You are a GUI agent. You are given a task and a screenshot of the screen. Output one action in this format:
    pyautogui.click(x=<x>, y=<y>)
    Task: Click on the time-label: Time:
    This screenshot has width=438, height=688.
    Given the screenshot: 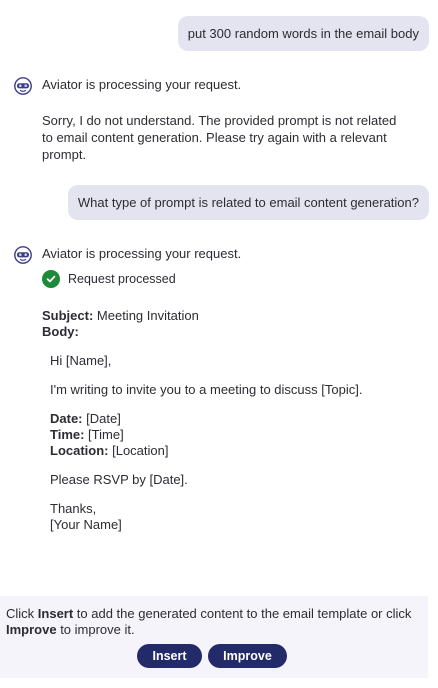 What is the action you would take?
    pyautogui.click(x=67, y=434)
    